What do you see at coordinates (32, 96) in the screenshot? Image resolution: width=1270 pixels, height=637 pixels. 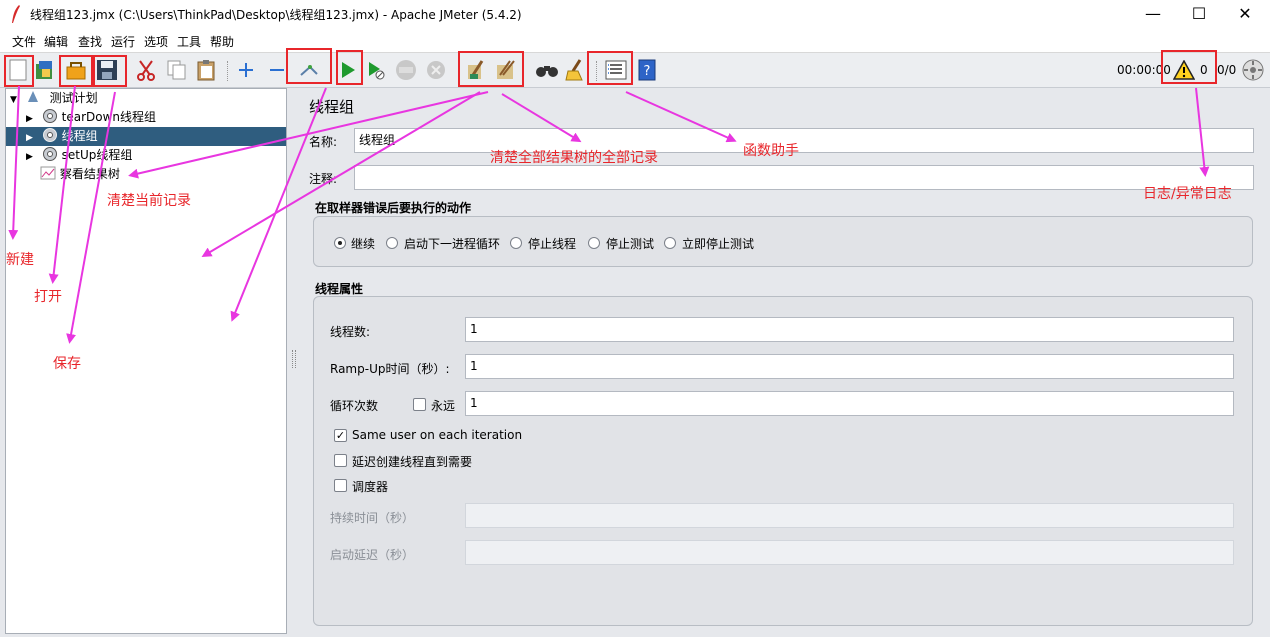 I see `test-plan-icon` at bounding box center [32, 96].